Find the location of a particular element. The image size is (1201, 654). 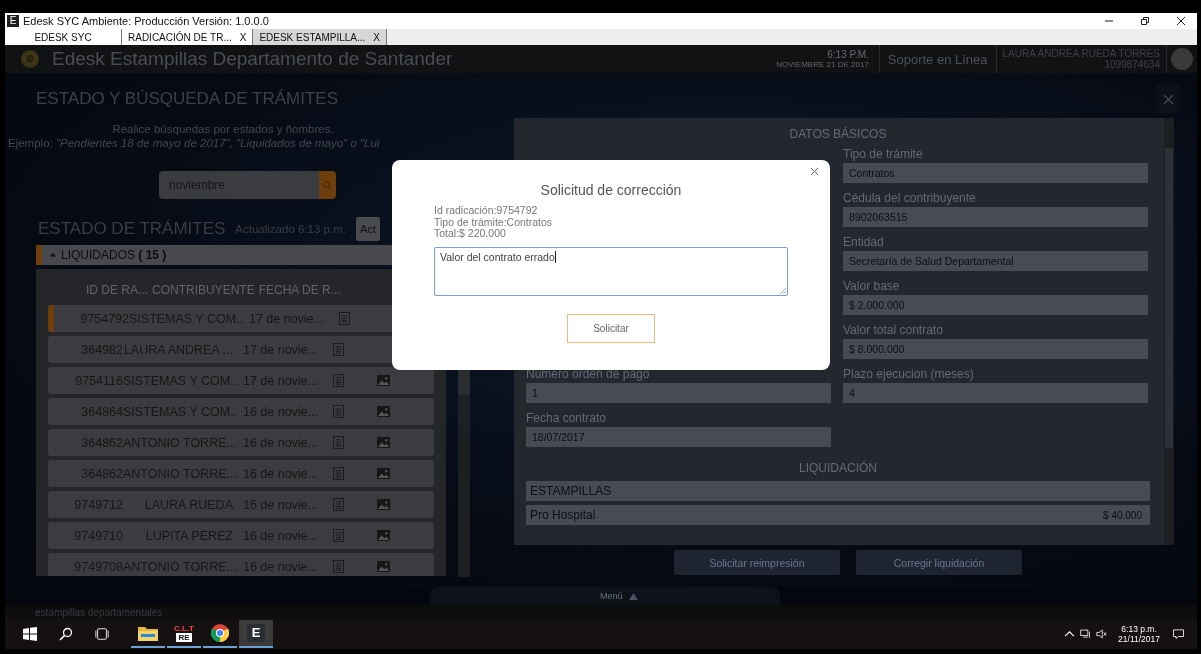

section-title: LIQUIDACIÓN is located at coordinates (838, 468).